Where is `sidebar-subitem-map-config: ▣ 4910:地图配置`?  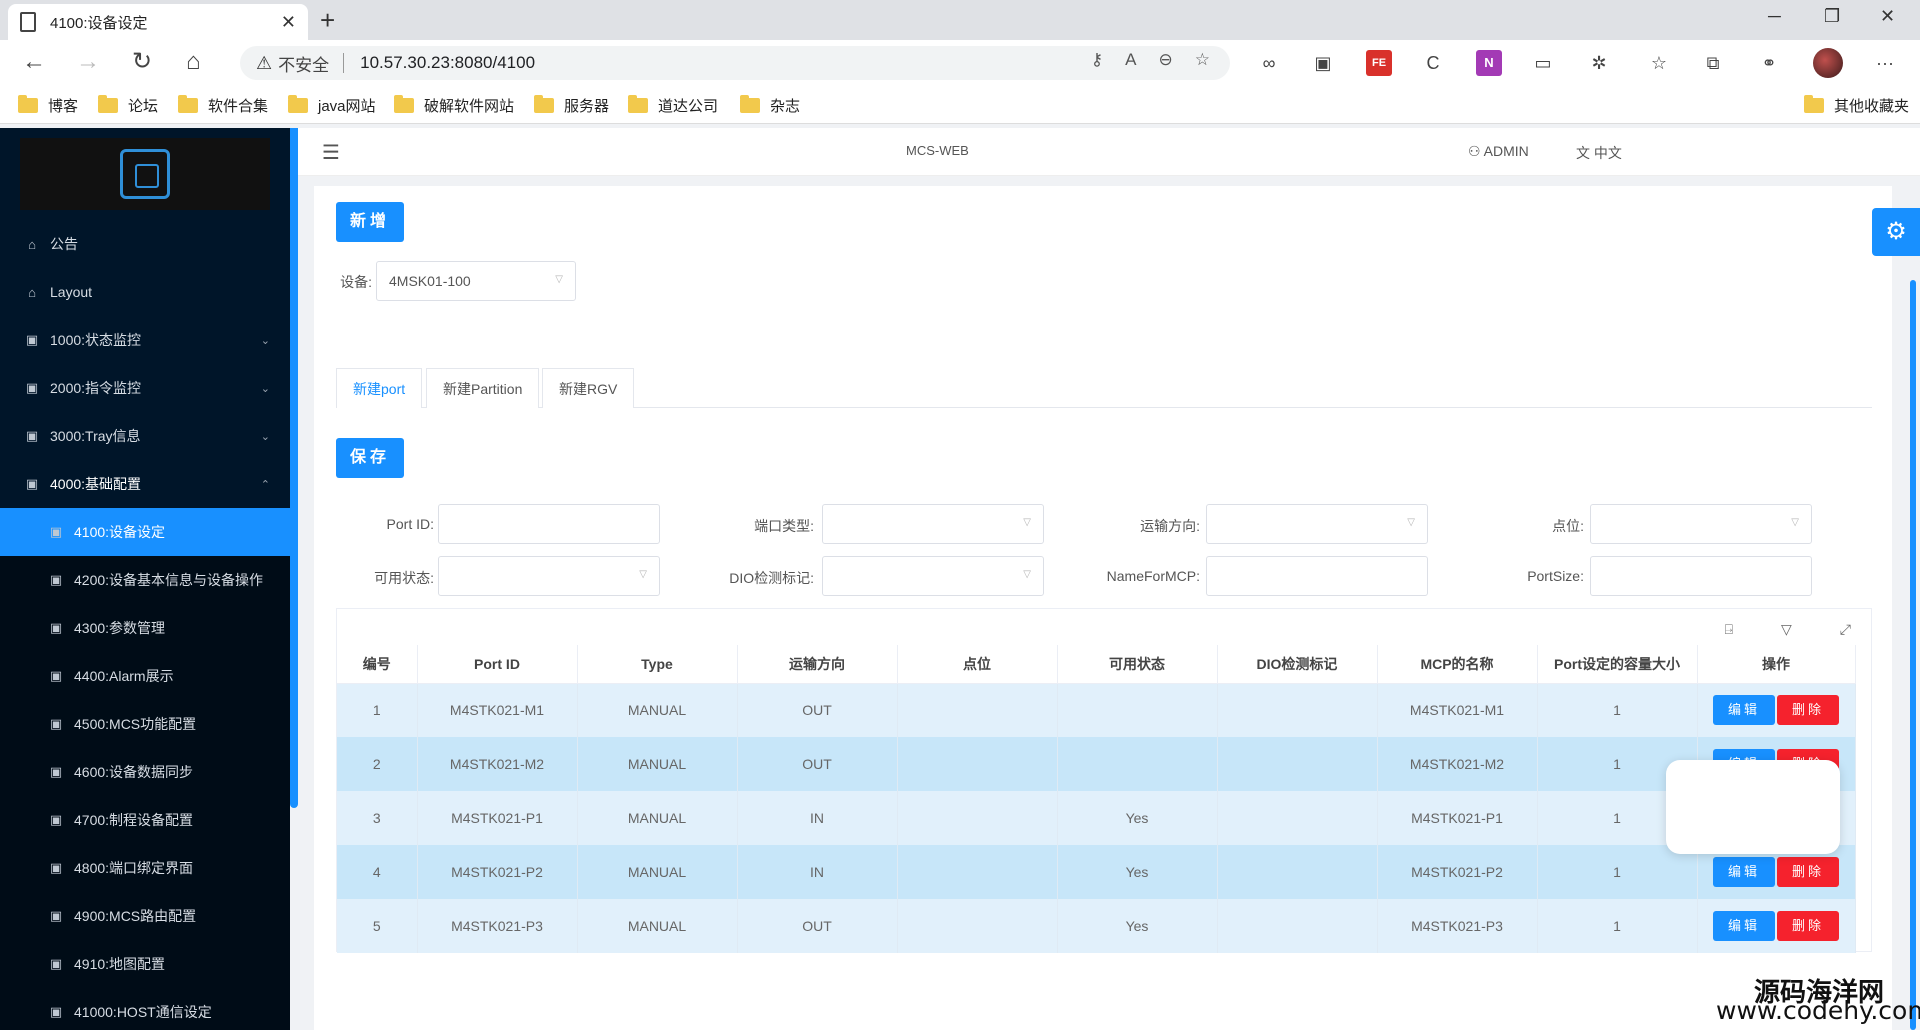 sidebar-subitem-map-config: ▣ 4910:地图配置 is located at coordinates (145, 964).